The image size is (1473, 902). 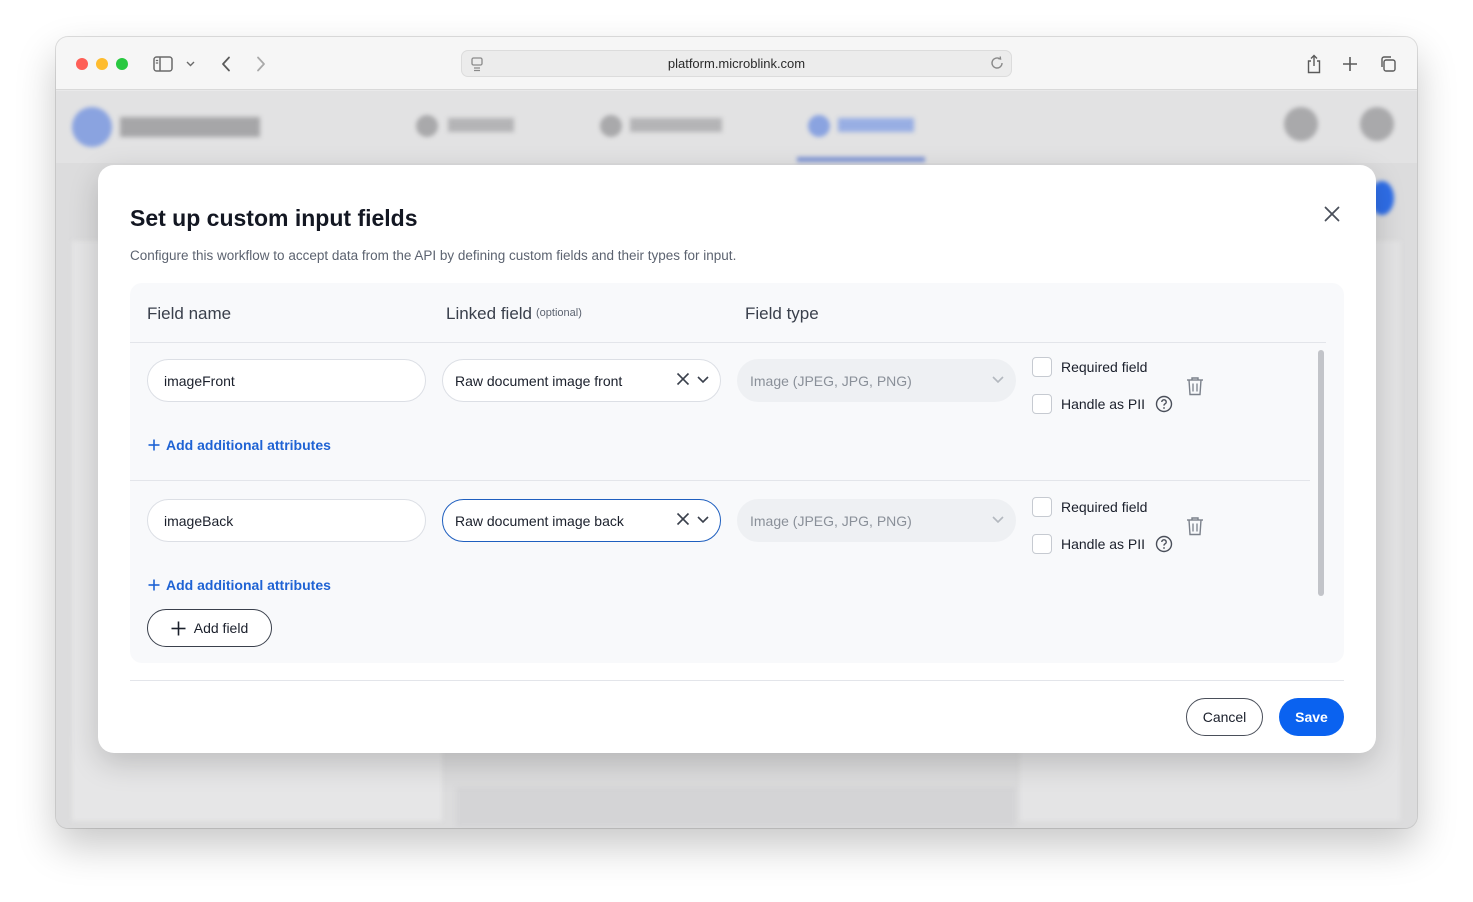 I want to click on field-type-select-2: Image (JPEG, JPG, PNG), so click(x=876, y=520).